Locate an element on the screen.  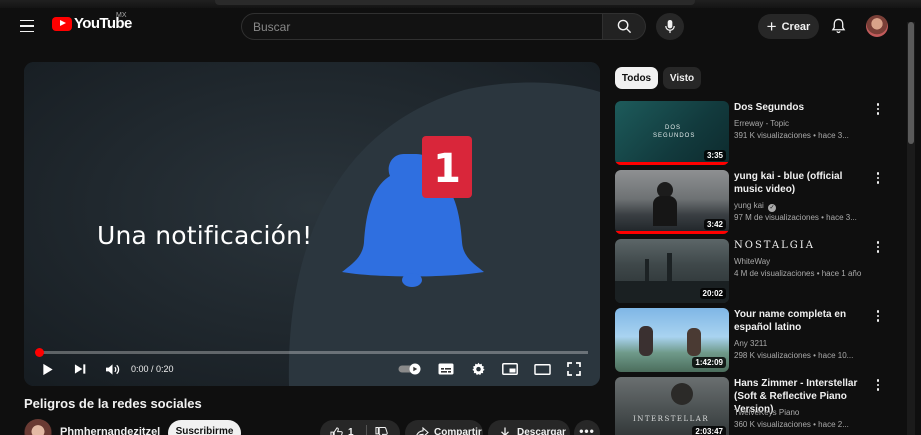
progress-scrubber is located at coordinates (39, 352).